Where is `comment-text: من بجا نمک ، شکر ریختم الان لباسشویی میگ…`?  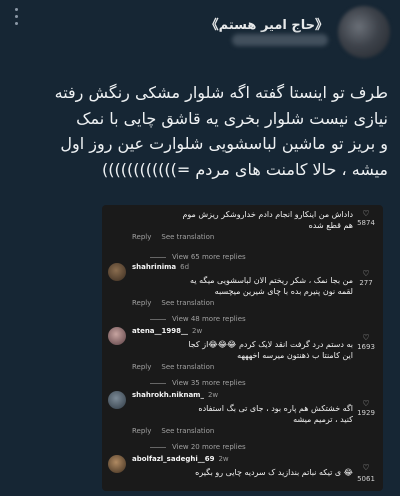
comment-text: من بجا نمک ، شکر ریختم الان لباسشویی میگ… is located at coordinates (242, 286).